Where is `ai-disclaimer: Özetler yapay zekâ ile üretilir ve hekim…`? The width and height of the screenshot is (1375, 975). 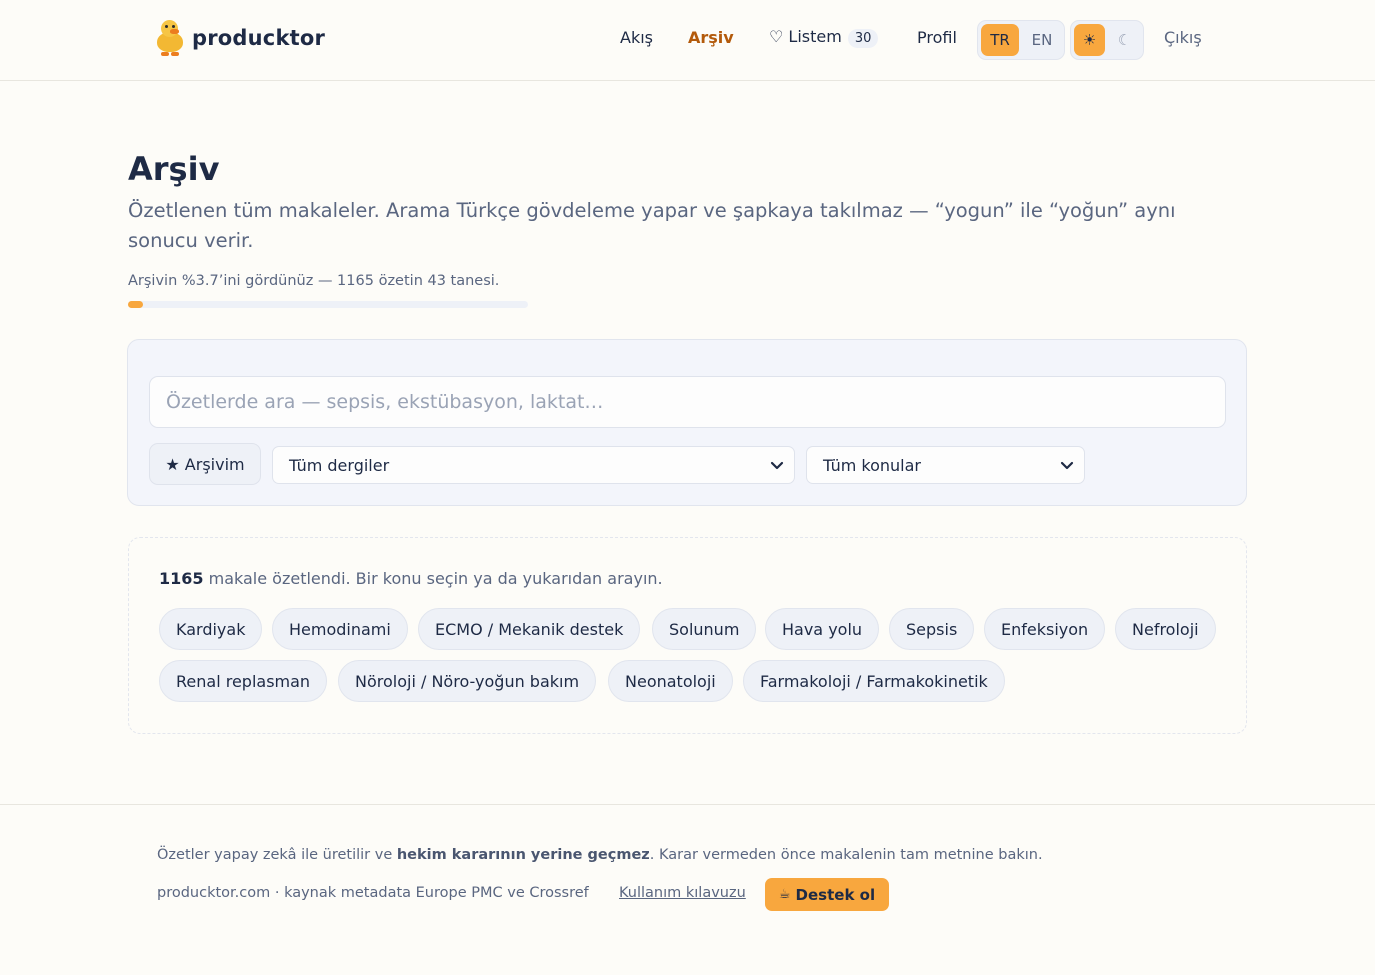 ai-disclaimer: Özetler yapay zekâ ile üretilir ve hekim… is located at coordinates (600, 855).